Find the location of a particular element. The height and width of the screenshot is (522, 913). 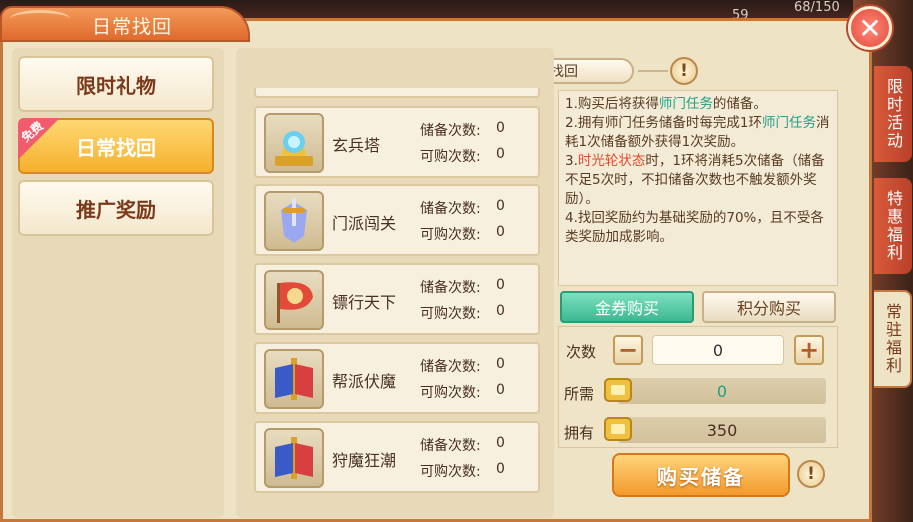

tab-gold-coupon-purchase: 金券购买 is located at coordinates (627, 307).